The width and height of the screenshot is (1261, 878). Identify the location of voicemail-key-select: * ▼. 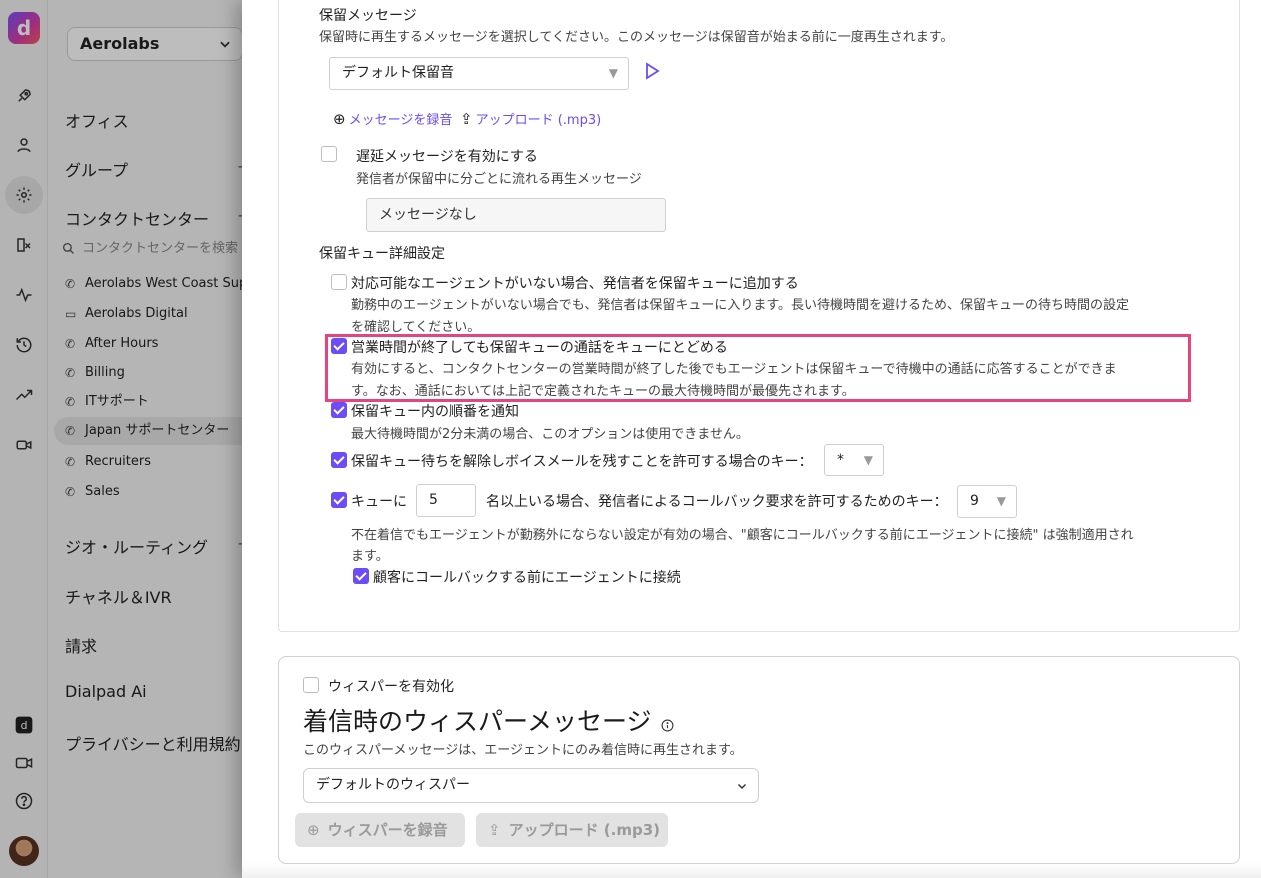
(854, 460).